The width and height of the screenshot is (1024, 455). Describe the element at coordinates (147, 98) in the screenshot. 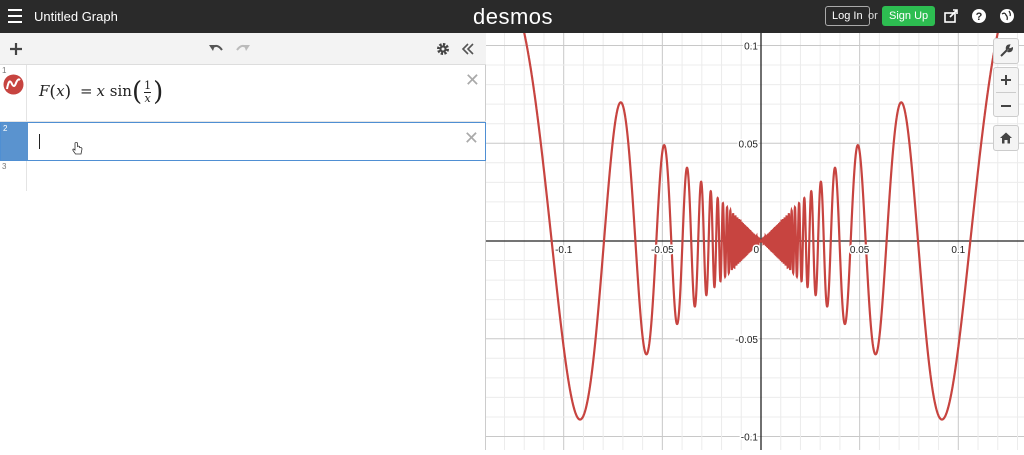

I see `fraction-denominator: x` at that location.